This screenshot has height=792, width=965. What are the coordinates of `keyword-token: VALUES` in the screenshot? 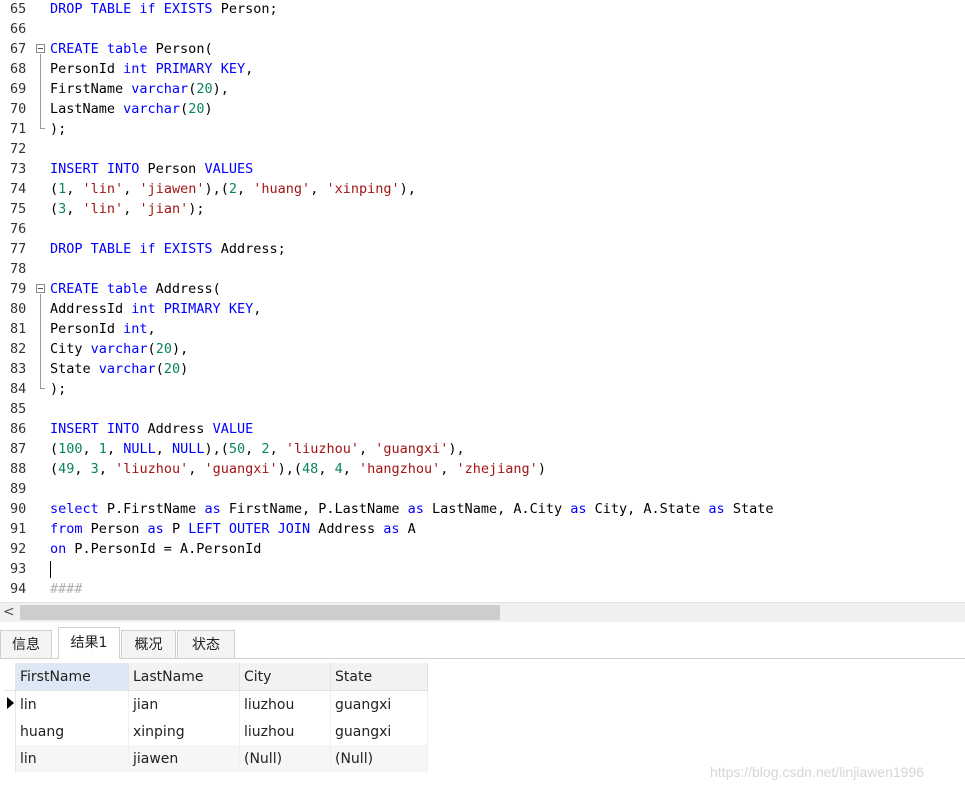 It's located at (229, 169).